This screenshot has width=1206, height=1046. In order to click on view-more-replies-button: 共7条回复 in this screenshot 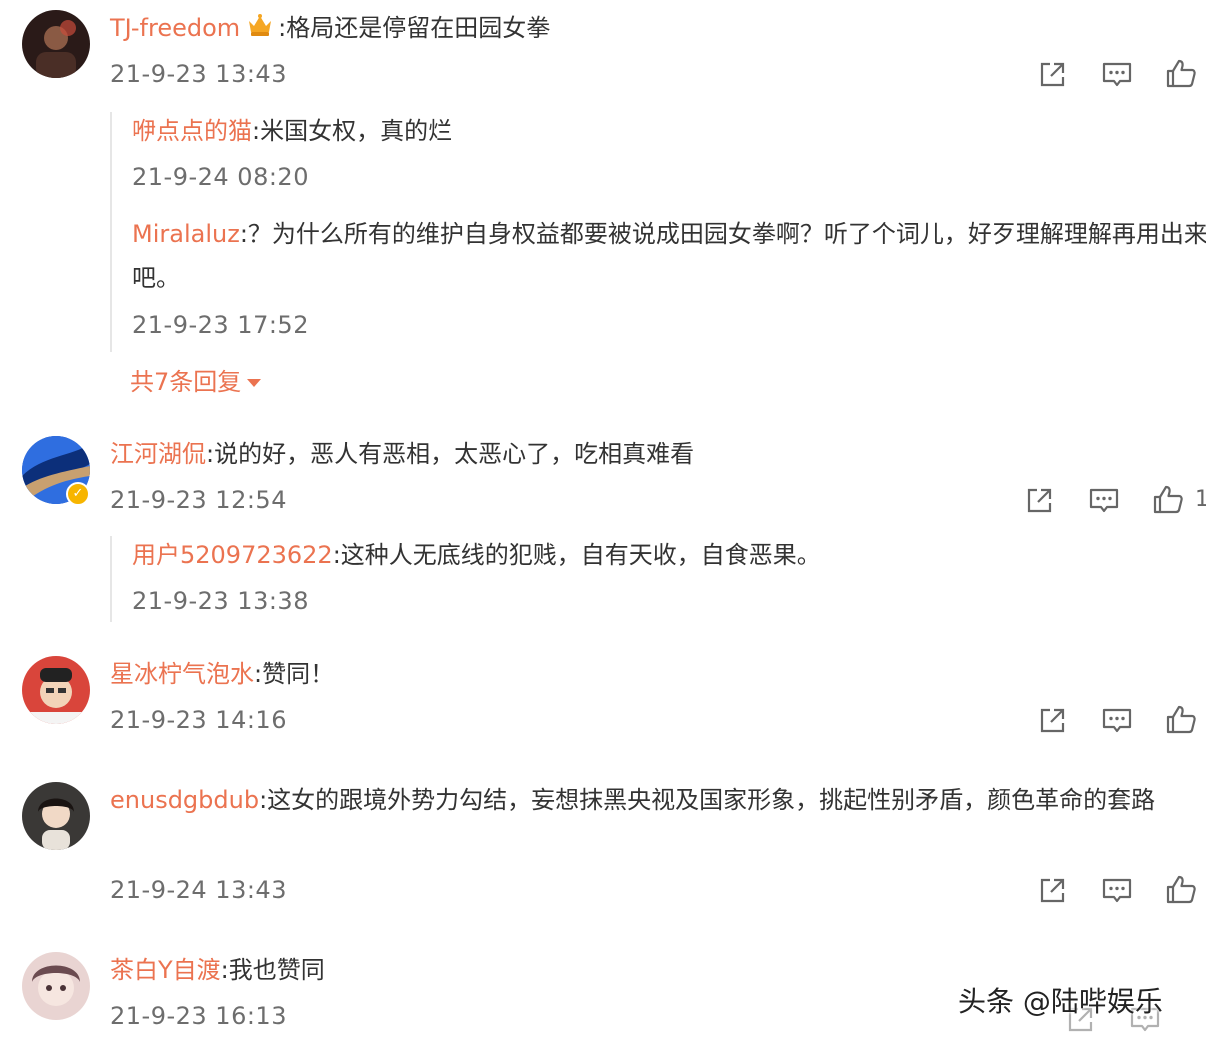, I will do `click(196, 382)`.